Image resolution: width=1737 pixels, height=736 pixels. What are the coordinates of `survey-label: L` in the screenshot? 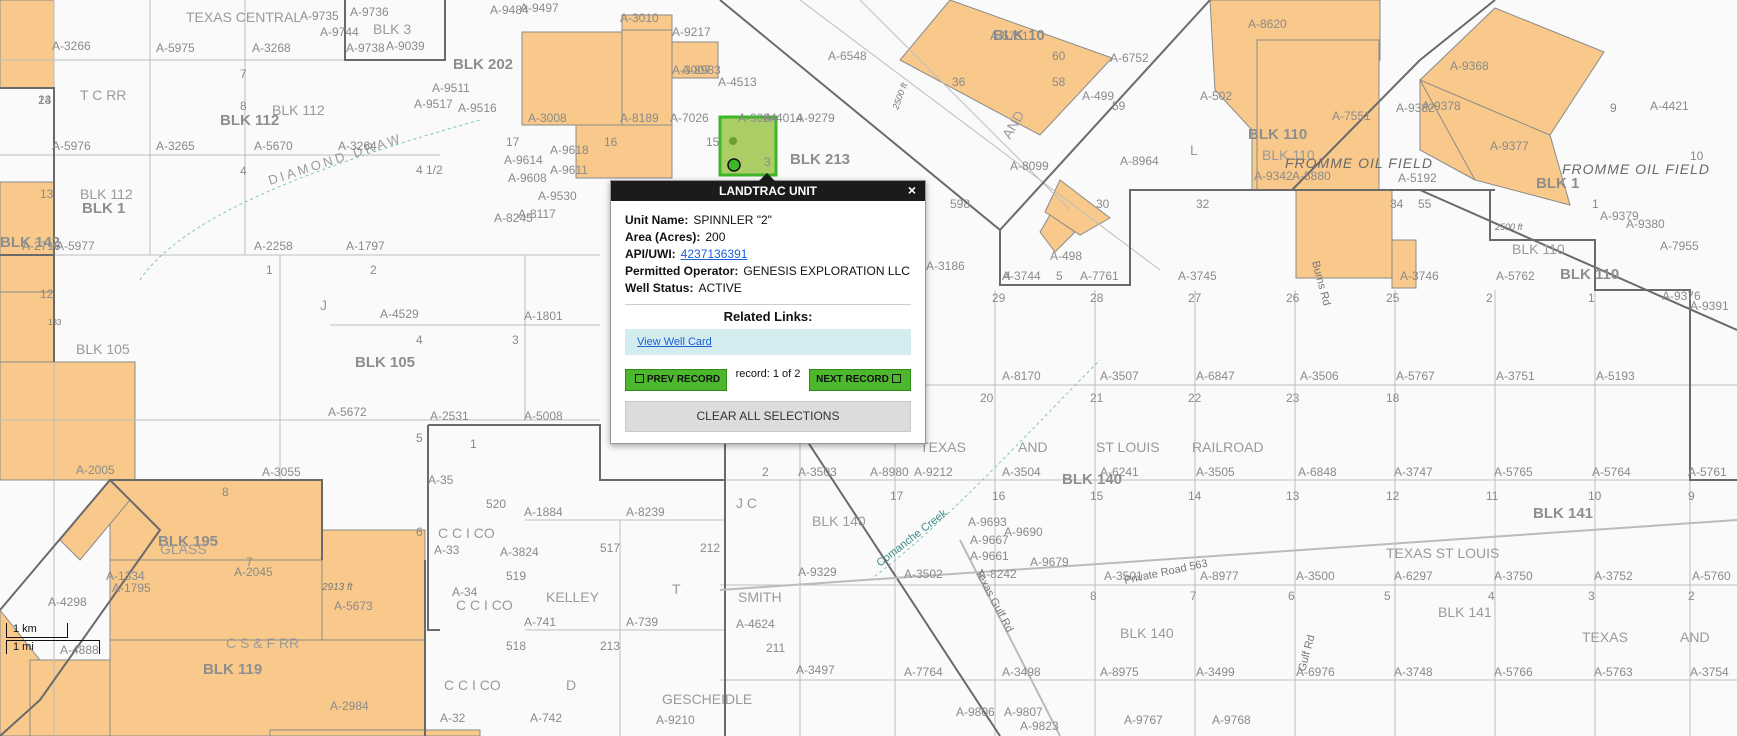 It's located at (1194, 150).